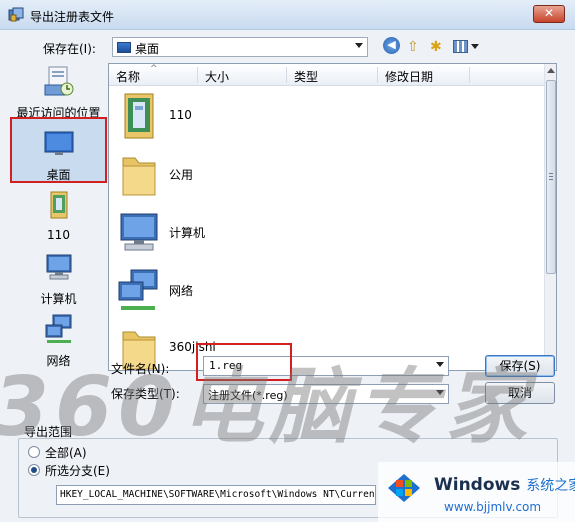 The height and width of the screenshot is (522, 575). Describe the element at coordinates (139, 176) in the screenshot. I see `folder-icon` at that location.